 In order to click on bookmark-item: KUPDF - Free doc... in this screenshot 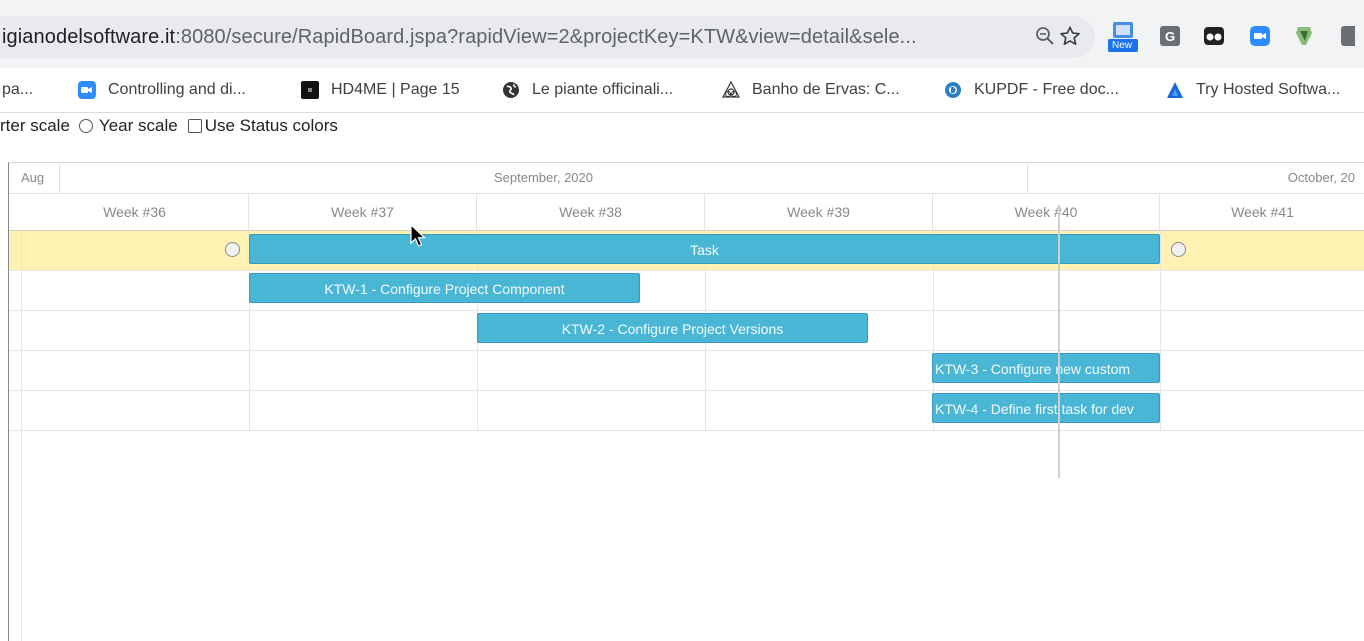, I will do `click(1031, 90)`.